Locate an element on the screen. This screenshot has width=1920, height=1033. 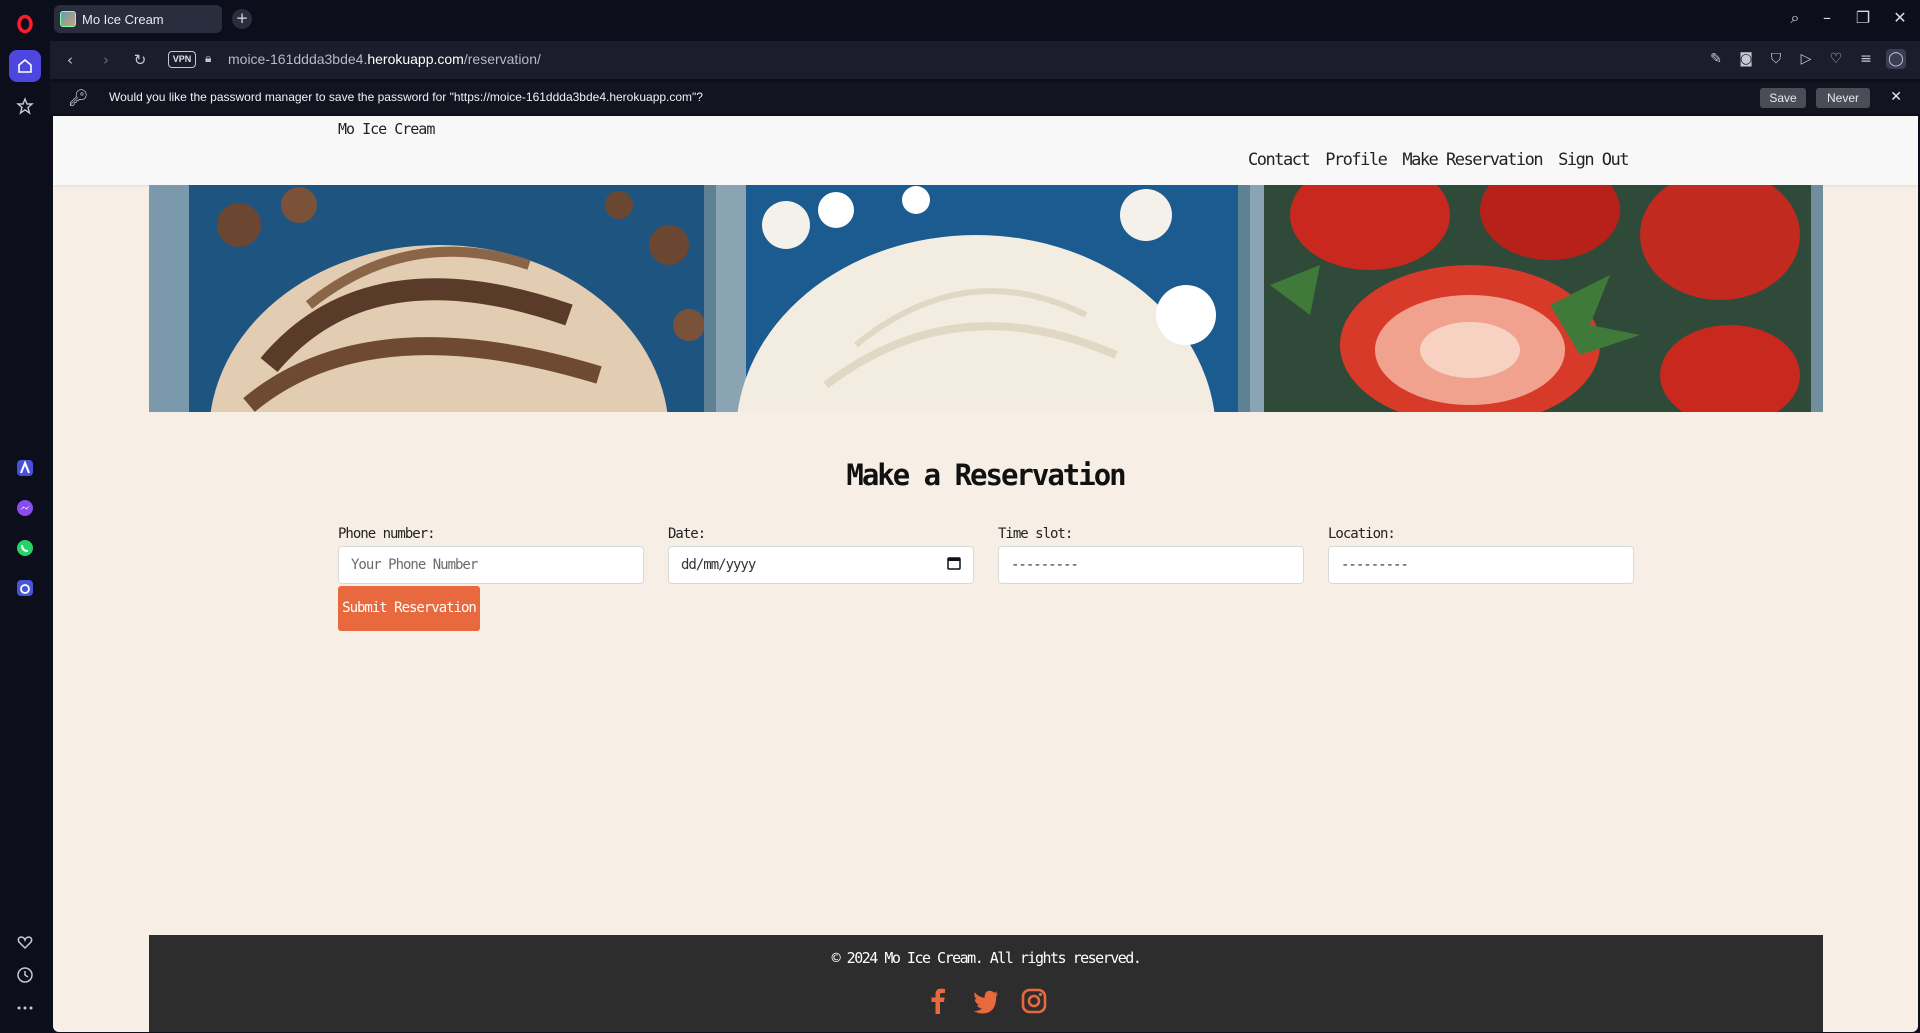
phone-input: Your Phone Number is located at coordinates (491, 565).